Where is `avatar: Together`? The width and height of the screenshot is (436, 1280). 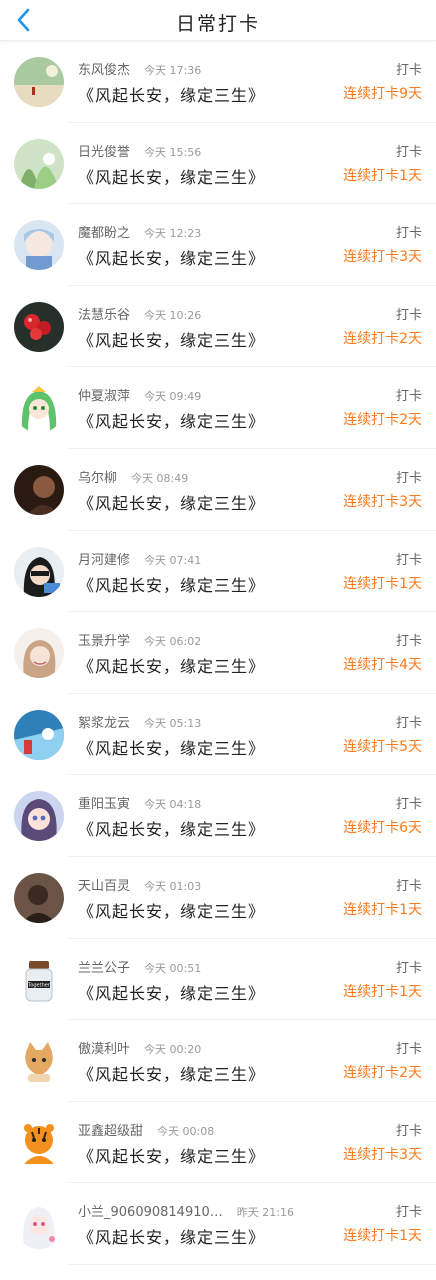 avatar: Together is located at coordinates (39, 979).